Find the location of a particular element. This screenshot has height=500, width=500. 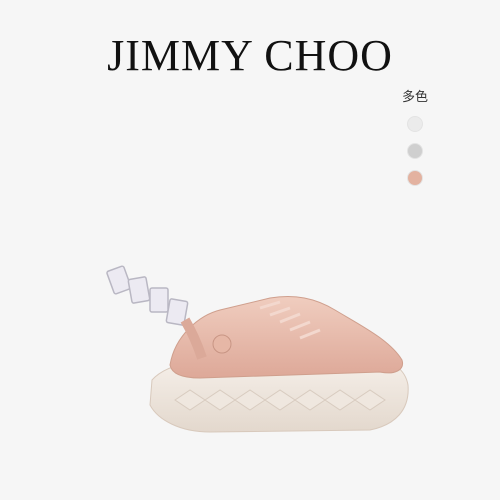

swatch-silver is located at coordinates (415, 151).